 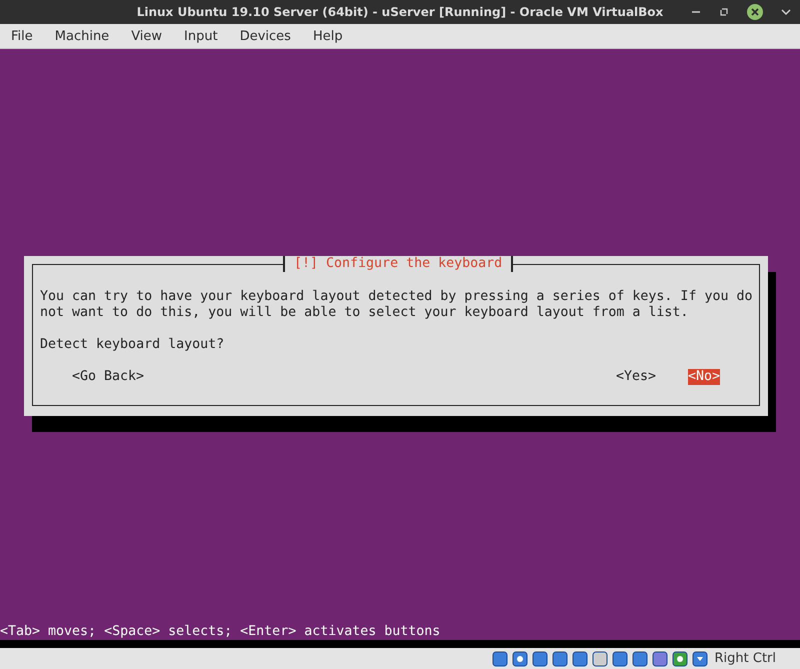 I want to click on host-key-label: Right Ctrl, so click(x=745, y=658).